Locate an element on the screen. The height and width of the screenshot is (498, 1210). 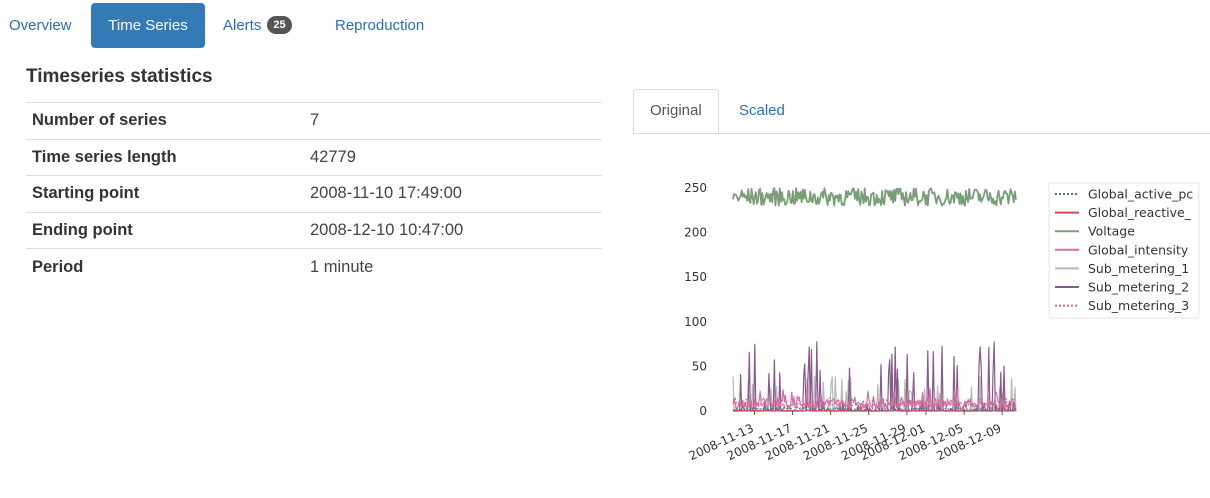
y-tick-label: 50 is located at coordinates (699, 366).